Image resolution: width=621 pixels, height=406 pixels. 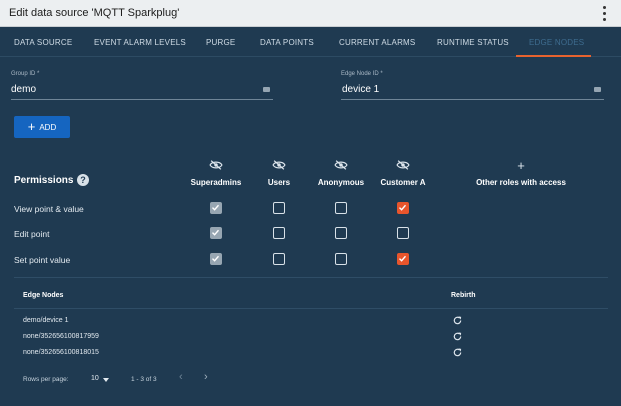 What do you see at coordinates (403, 182) in the screenshot?
I see `col-customer-a: Customer A` at bounding box center [403, 182].